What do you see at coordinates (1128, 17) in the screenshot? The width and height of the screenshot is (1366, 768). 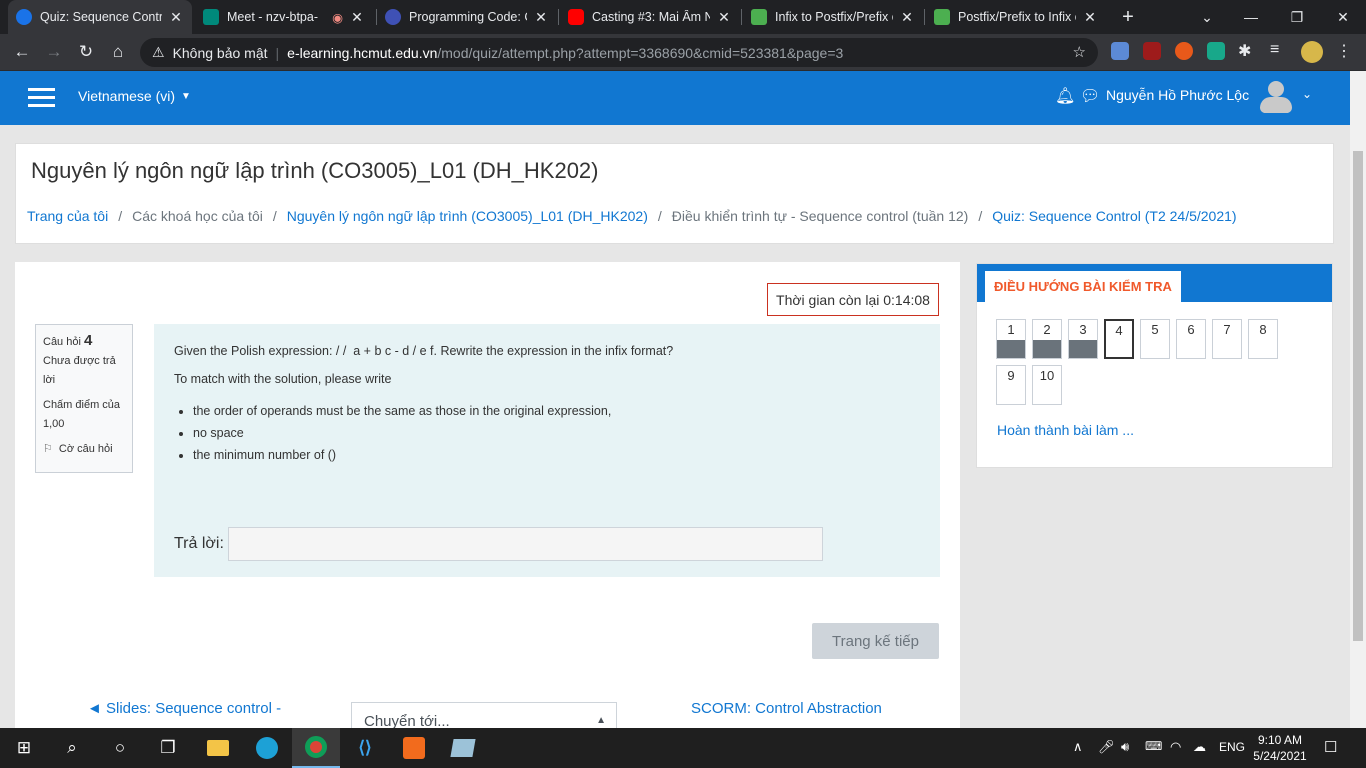 I see `new-tab-button: +` at bounding box center [1128, 17].